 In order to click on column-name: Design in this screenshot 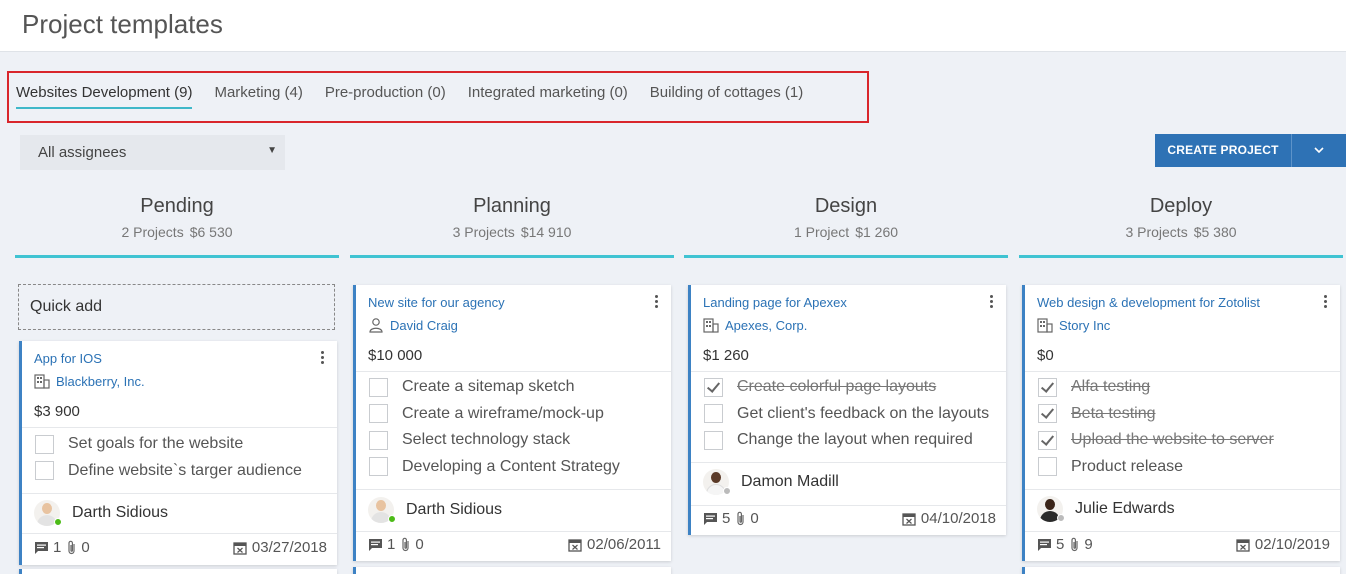, I will do `click(846, 206)`.